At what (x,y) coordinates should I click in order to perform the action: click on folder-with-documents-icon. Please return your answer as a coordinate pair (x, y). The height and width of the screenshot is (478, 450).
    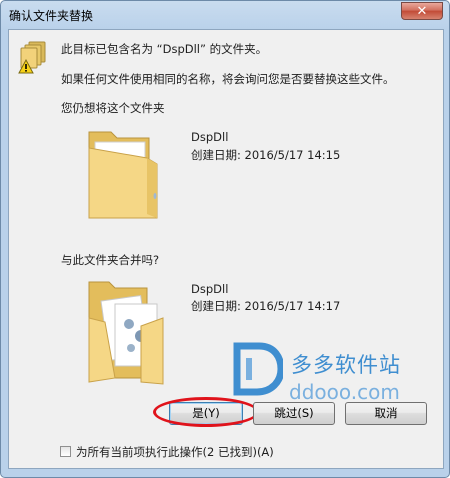
    Looking at the image, I should click on (126, 333).